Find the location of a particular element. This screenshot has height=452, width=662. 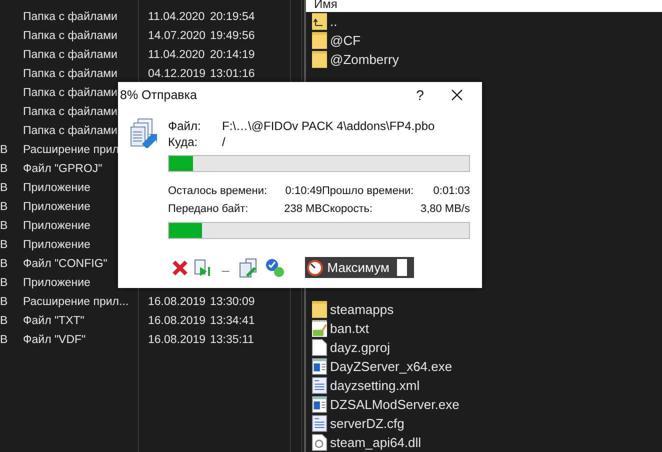

notepad-icon is located at coordinates (319, 328).